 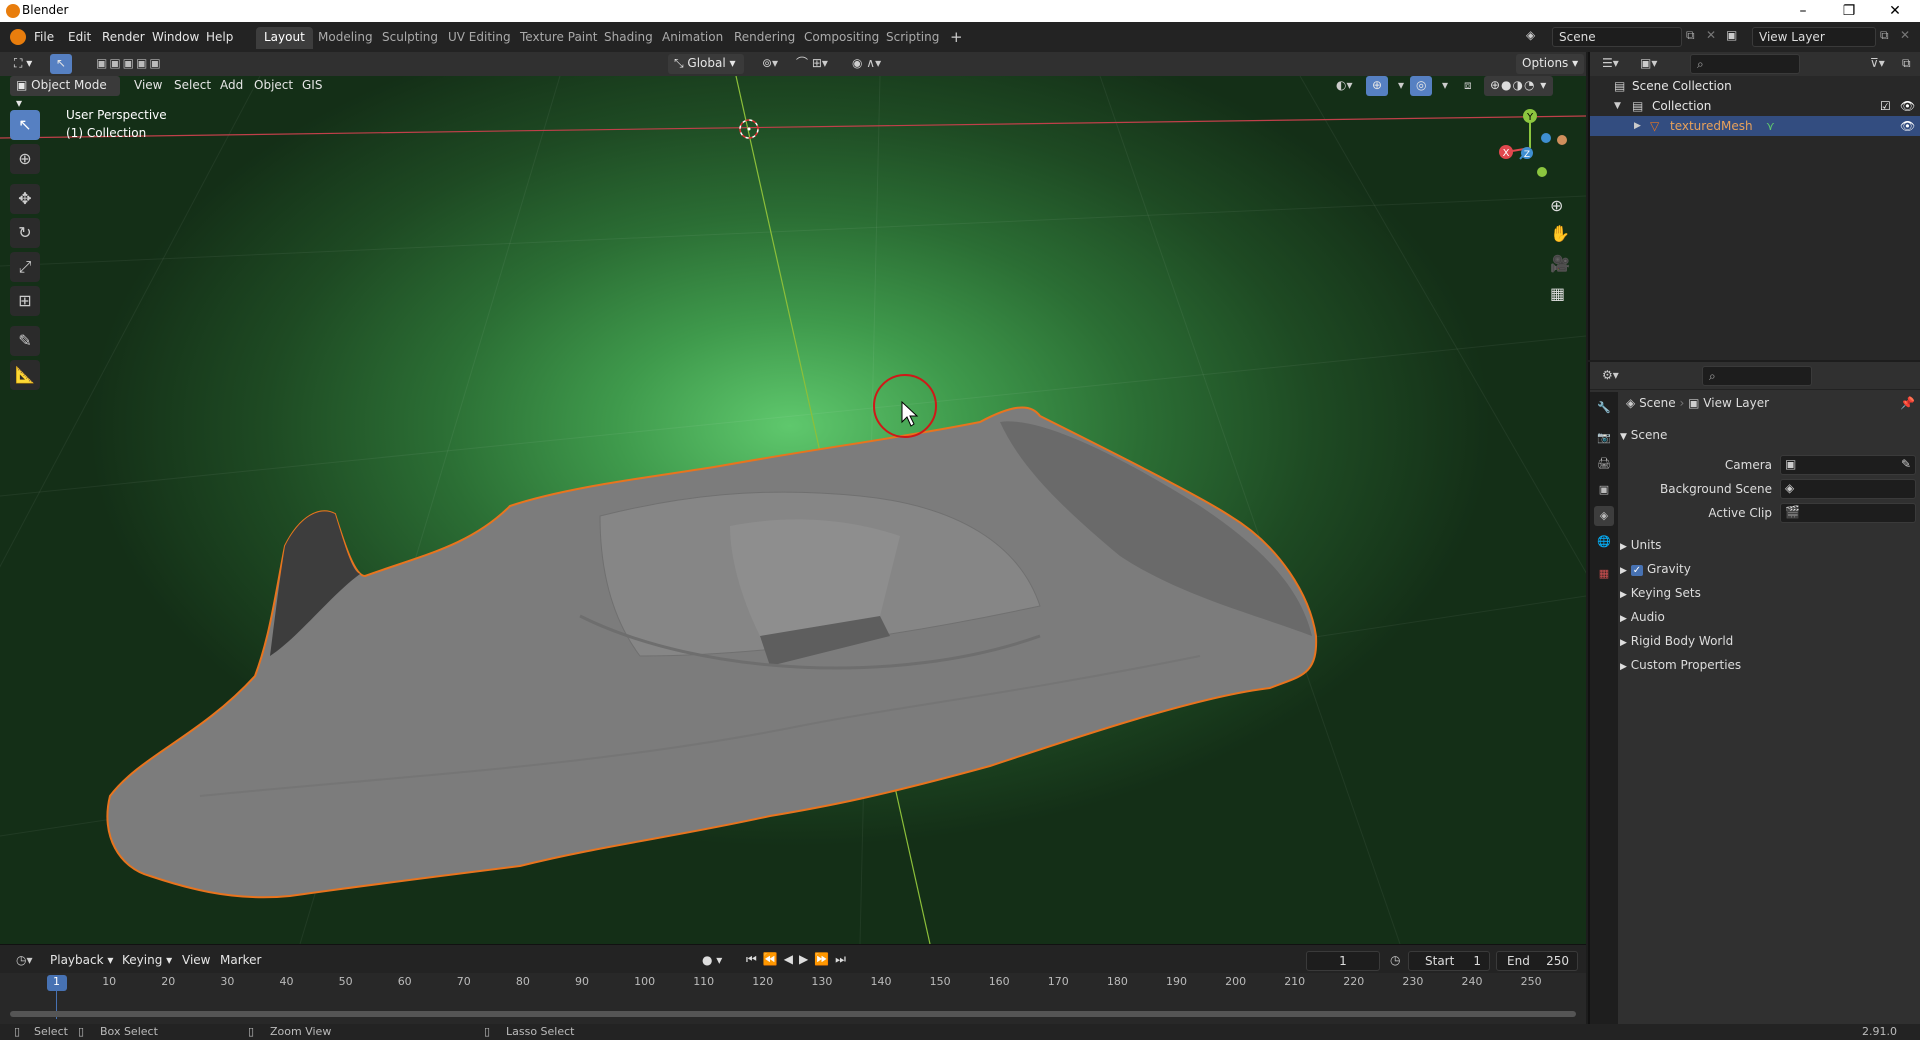 I want to click on mesh-data-icon: ⋎, so click(x=1770, y=126).